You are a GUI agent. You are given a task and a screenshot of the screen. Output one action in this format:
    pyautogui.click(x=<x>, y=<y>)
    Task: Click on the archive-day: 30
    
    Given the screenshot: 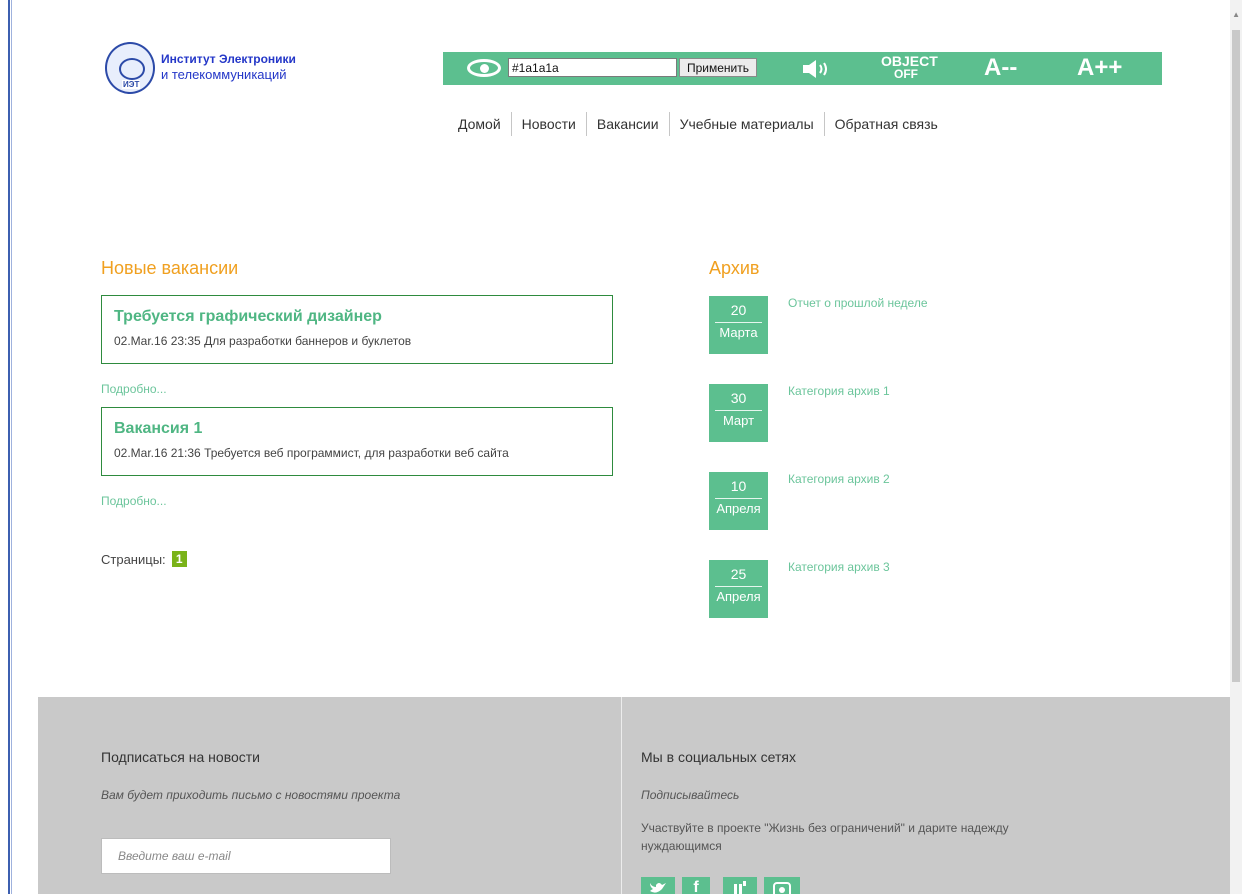 What is the action you would take?
    pyautogui.click(x=738, y=397)
    